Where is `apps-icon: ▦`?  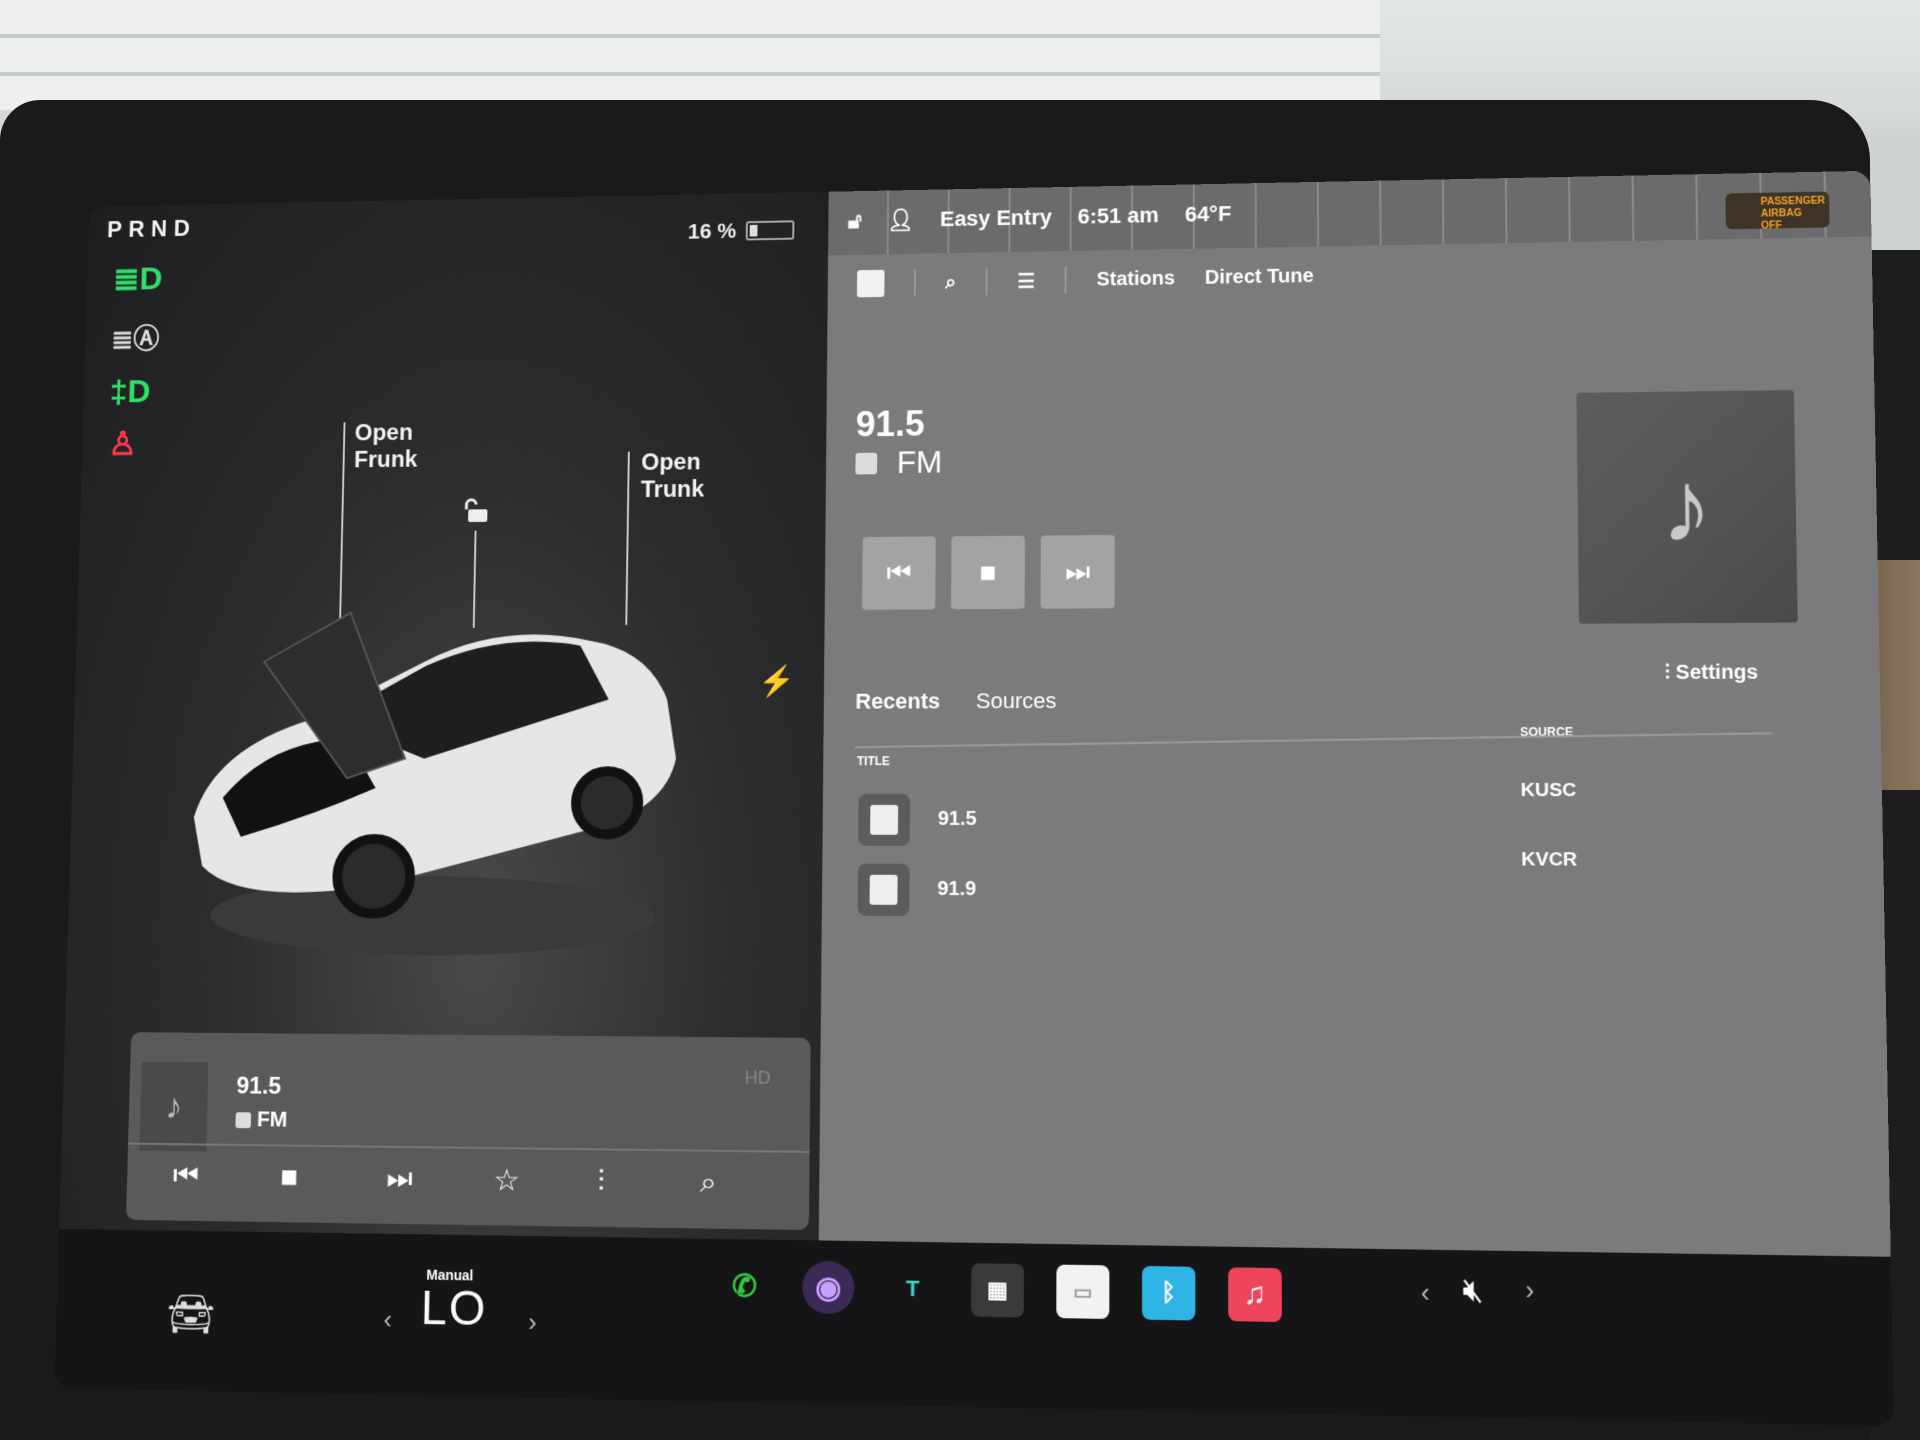 apps-icon: ▦ is located at coordinates (997, 1290).